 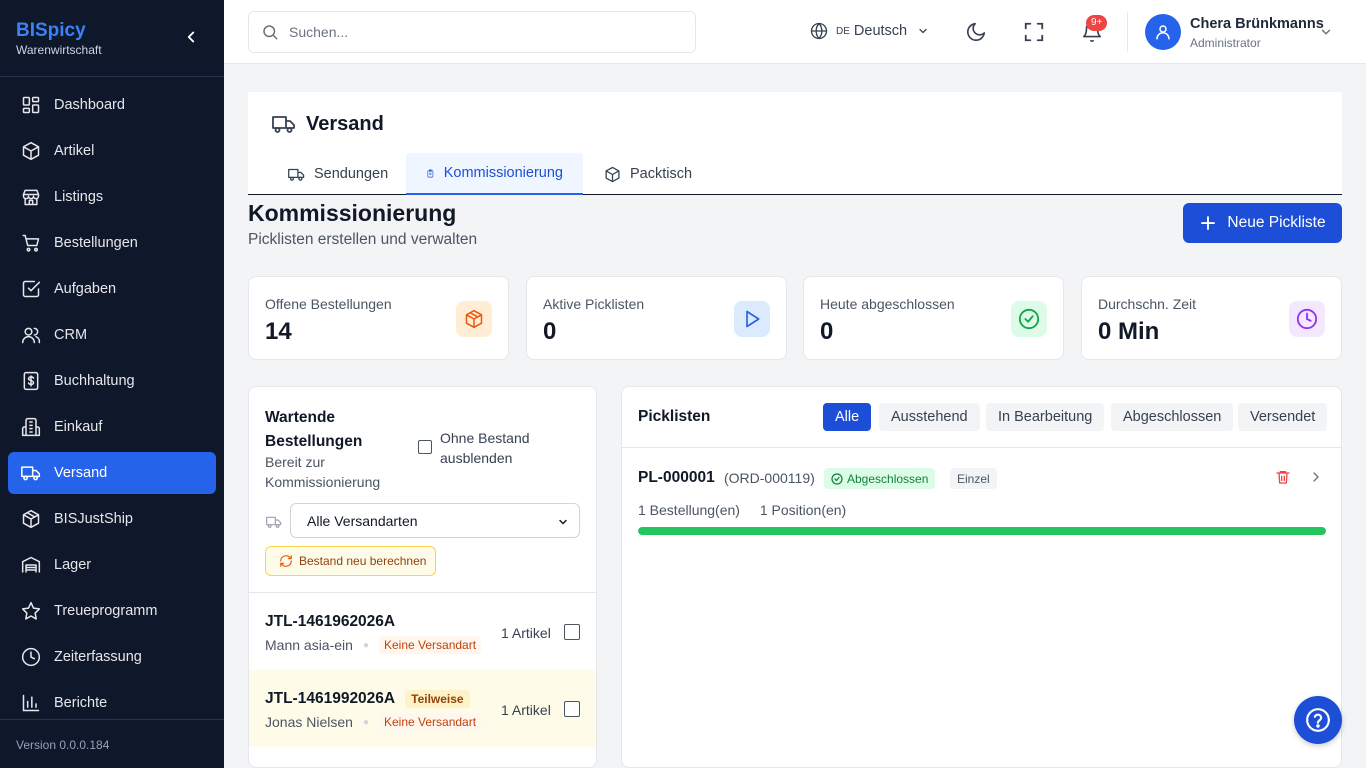 I want to click on section-title: Kommissionierung, so click(x=352, y=213).